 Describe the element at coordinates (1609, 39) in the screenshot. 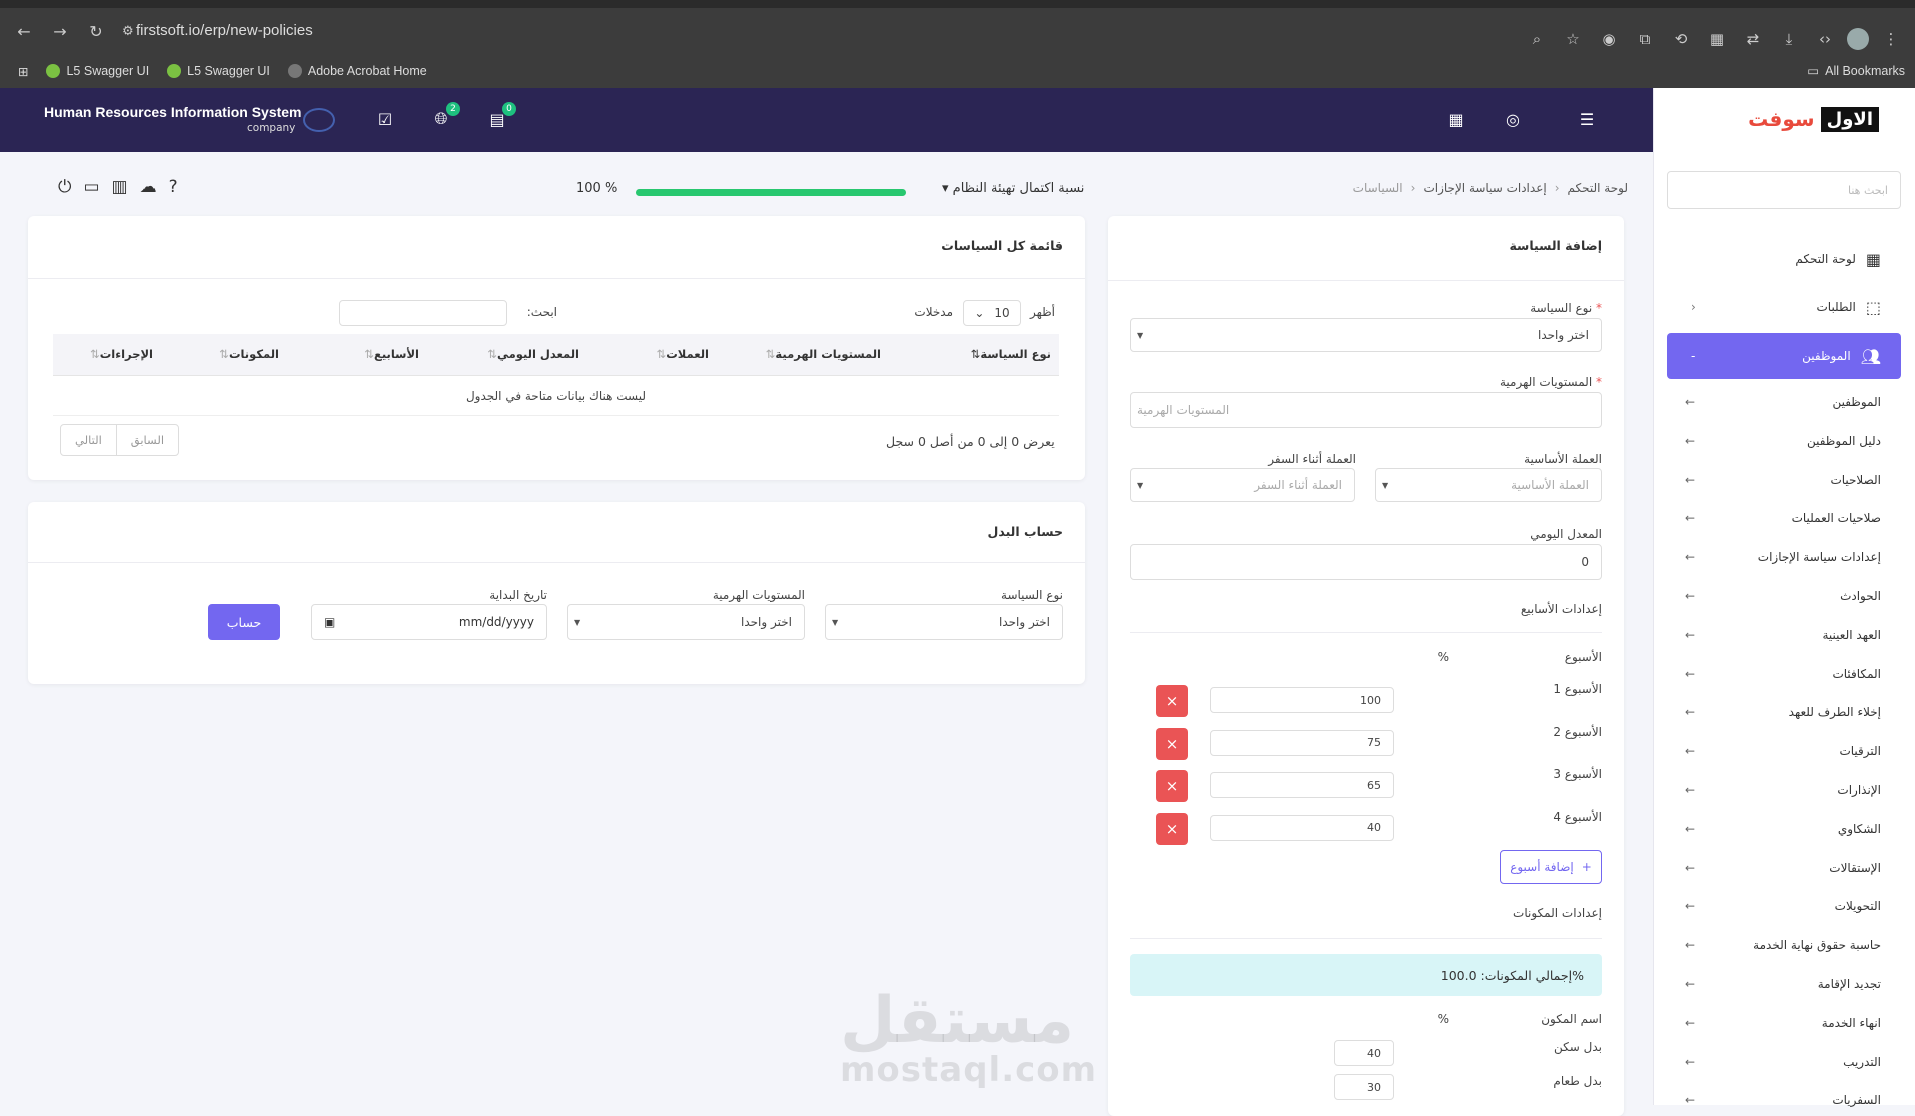

I see `extension-icon: ◉` at that location.